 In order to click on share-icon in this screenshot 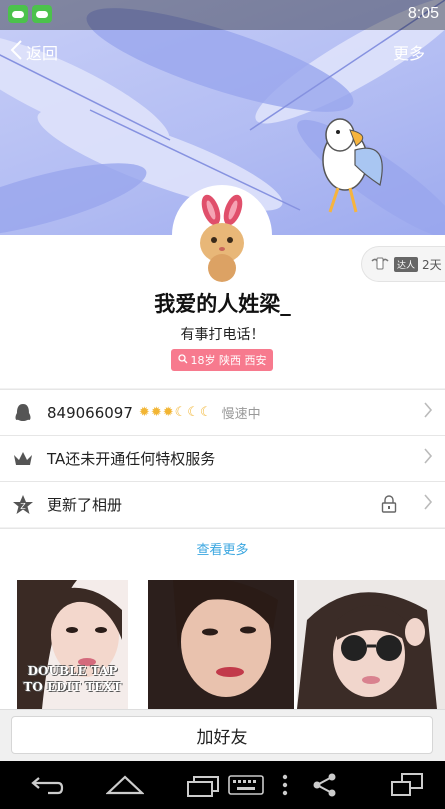, I will do `click(325, 785)`.